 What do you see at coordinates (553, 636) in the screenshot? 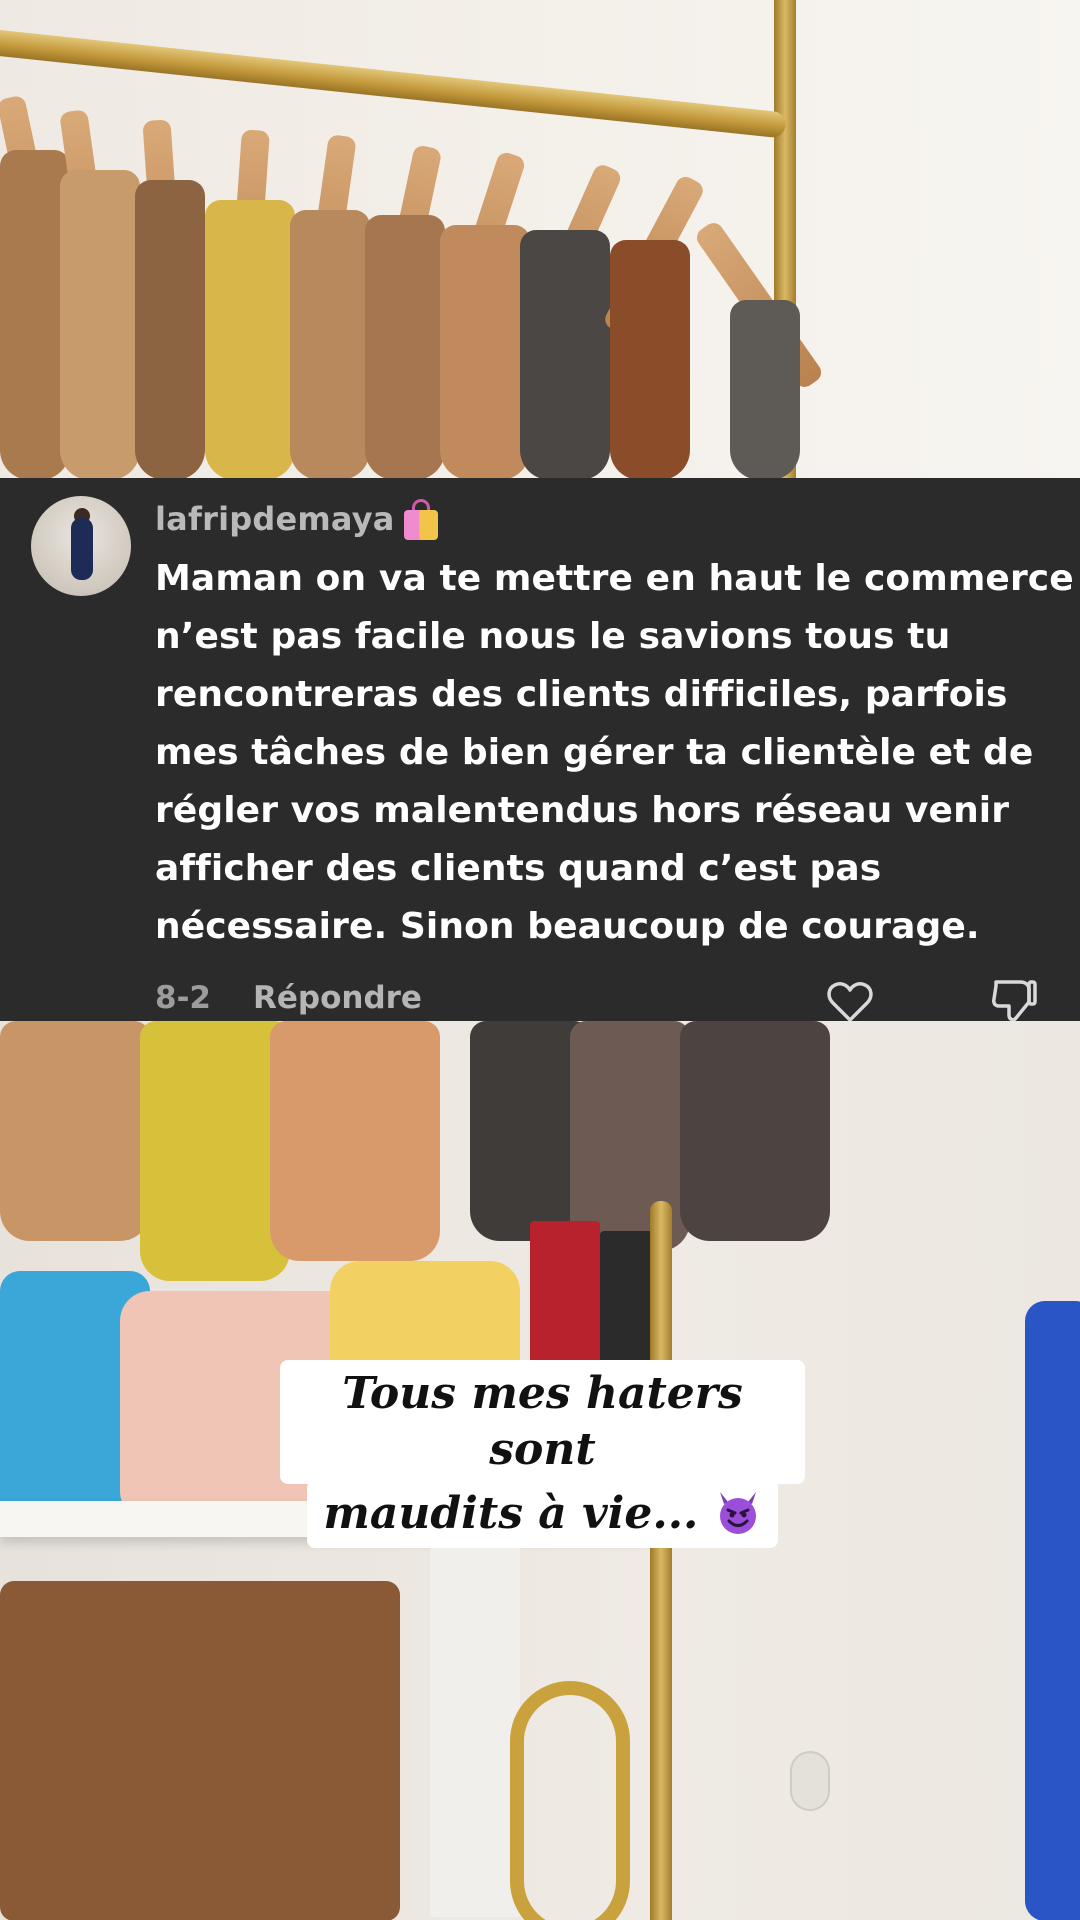
I see `comment-line: n’est pas facile nous le savions tous tu` at bounding box center [553, 636].